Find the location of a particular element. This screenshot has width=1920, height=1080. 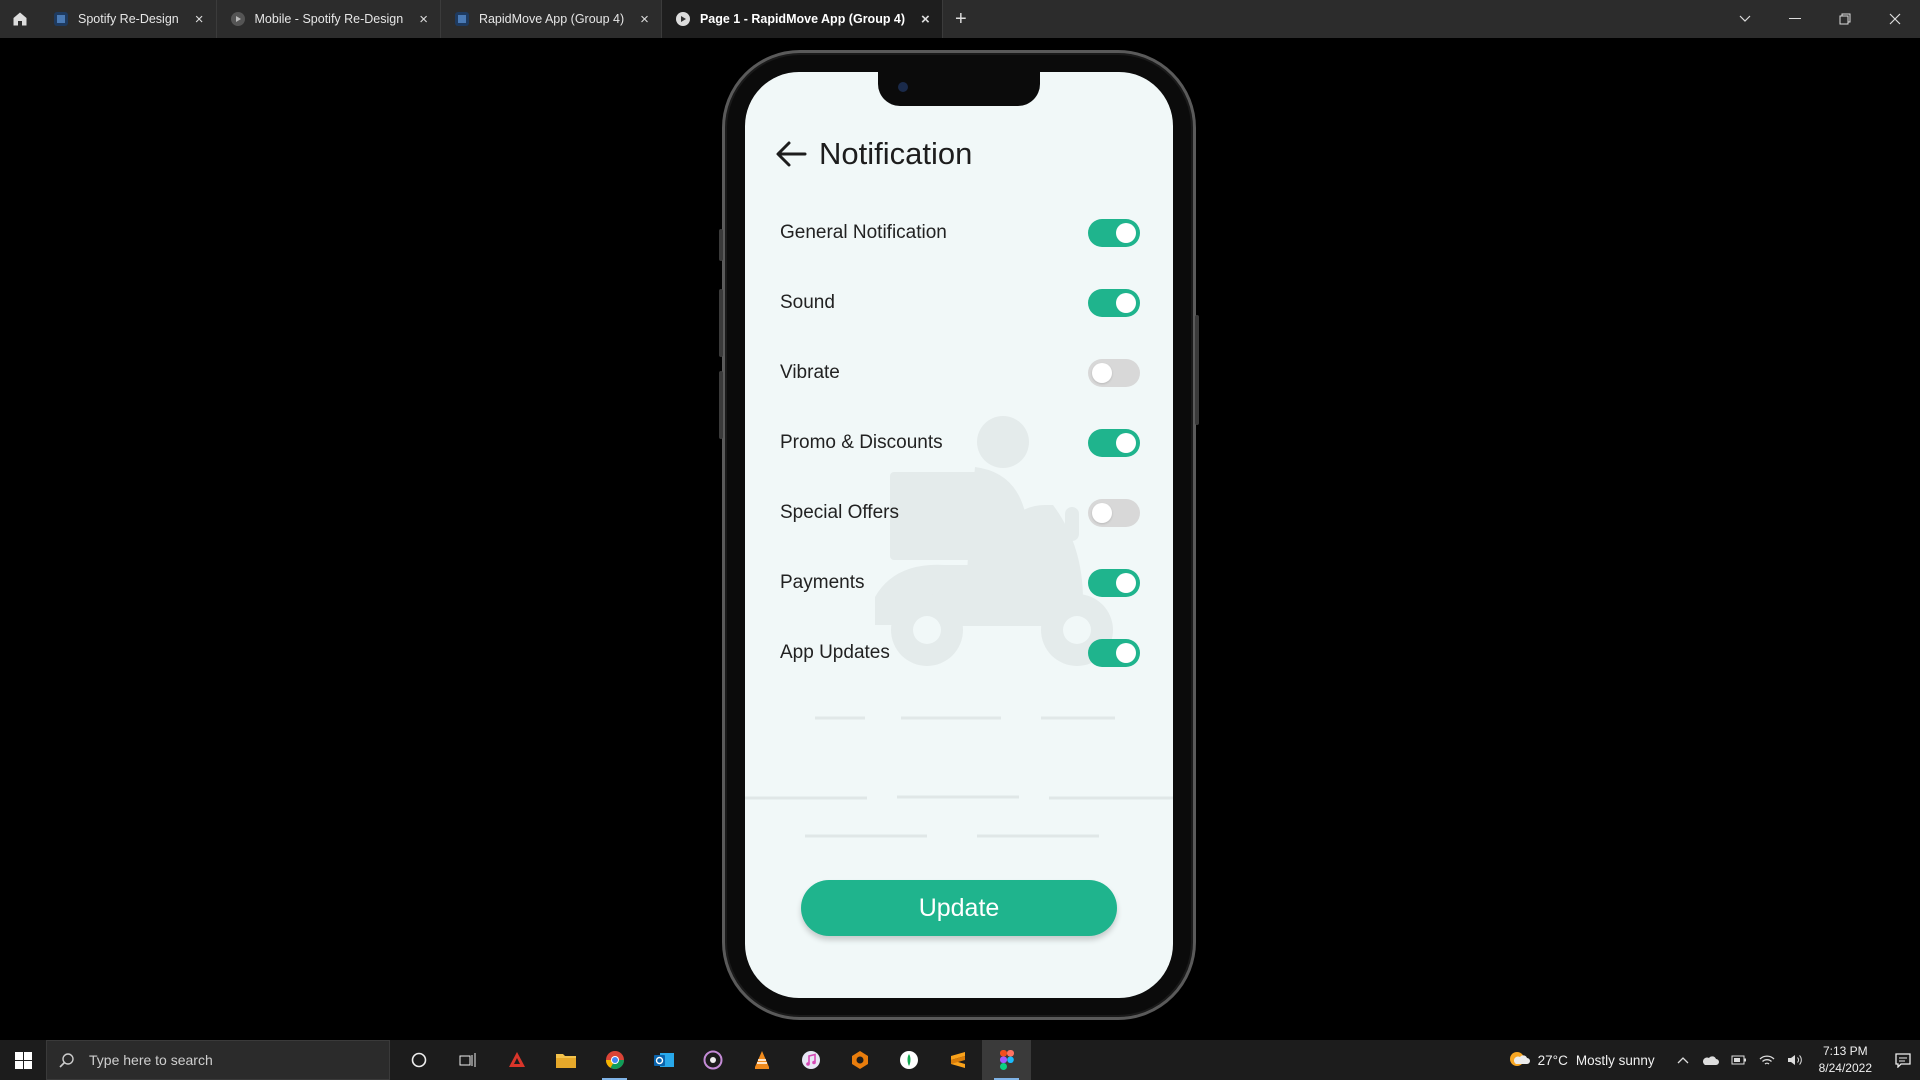

restore-icon is located at coordinates (1845, 19).